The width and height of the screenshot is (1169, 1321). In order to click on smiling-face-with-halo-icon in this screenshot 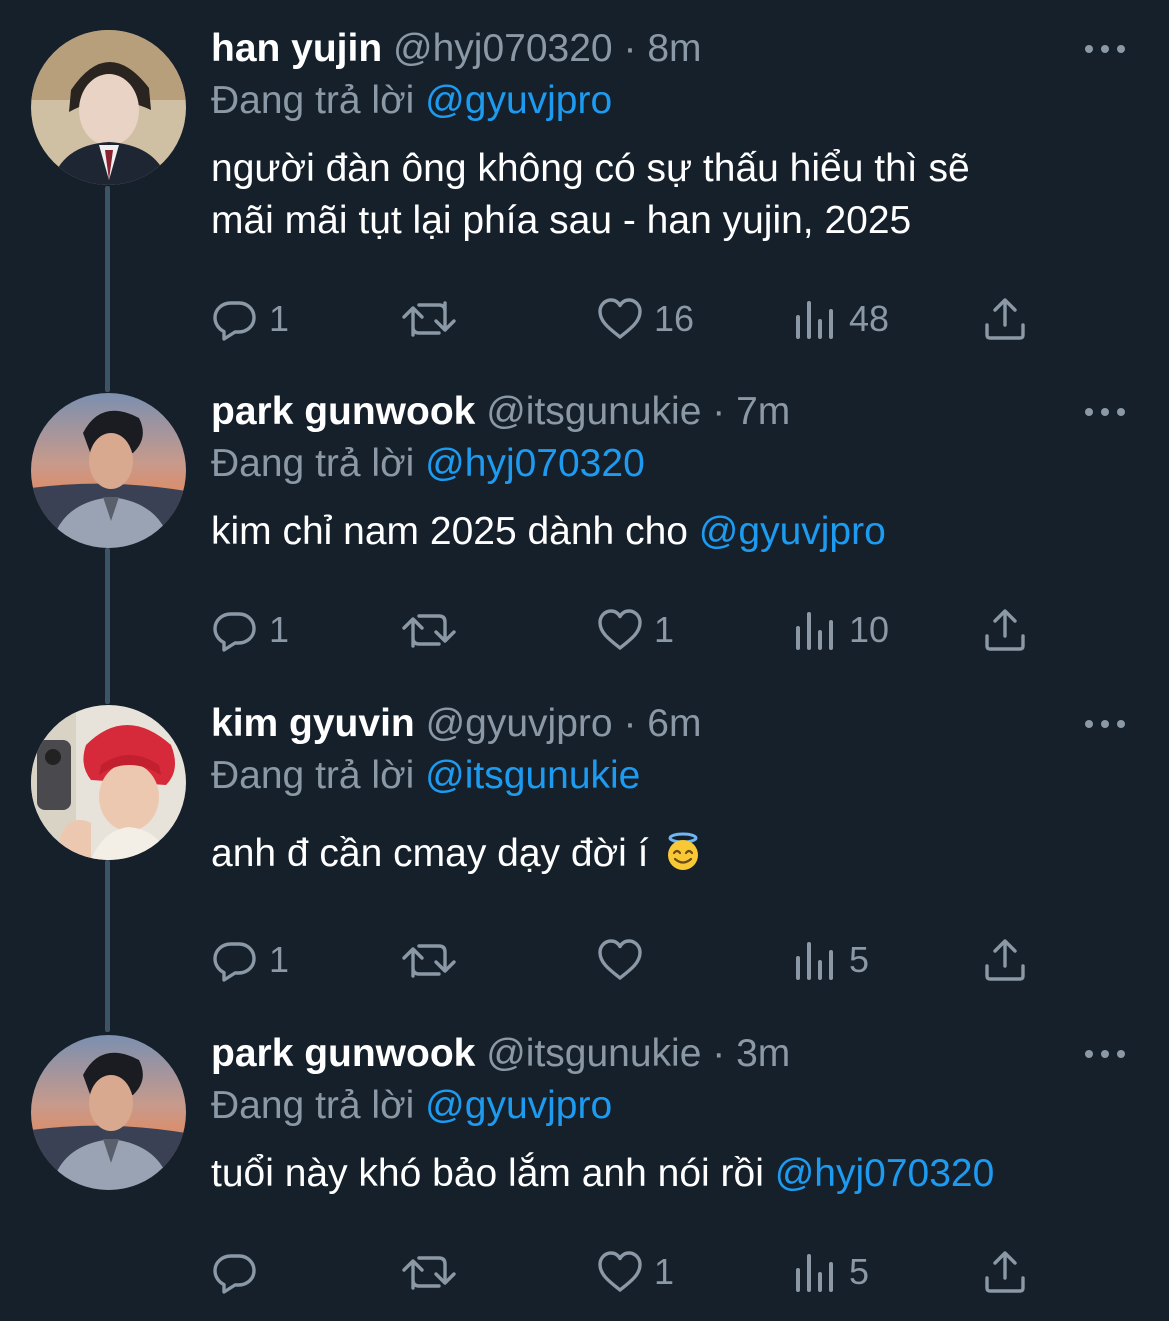, I will do `click(683, 851)`.